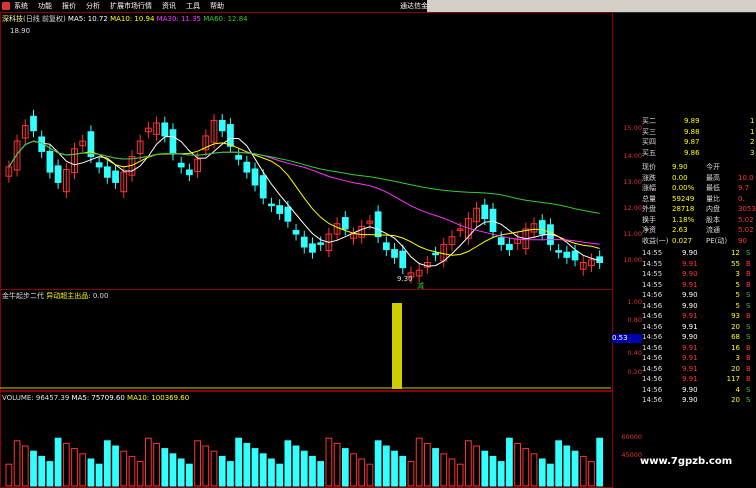 Image resolution: width=756 pixels, height=488 pixels. Describe the element at coordinates (649, 177) in the screenshot. I see `stat-label: 涨跌` at that location.